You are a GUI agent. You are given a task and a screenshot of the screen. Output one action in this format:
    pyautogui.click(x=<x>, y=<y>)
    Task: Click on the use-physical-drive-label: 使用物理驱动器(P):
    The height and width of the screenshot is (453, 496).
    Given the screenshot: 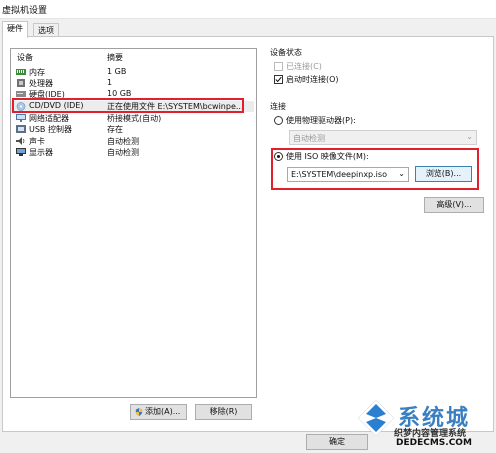 What is the action you would take?
    pyautogui.click(x=321, y=120)
    